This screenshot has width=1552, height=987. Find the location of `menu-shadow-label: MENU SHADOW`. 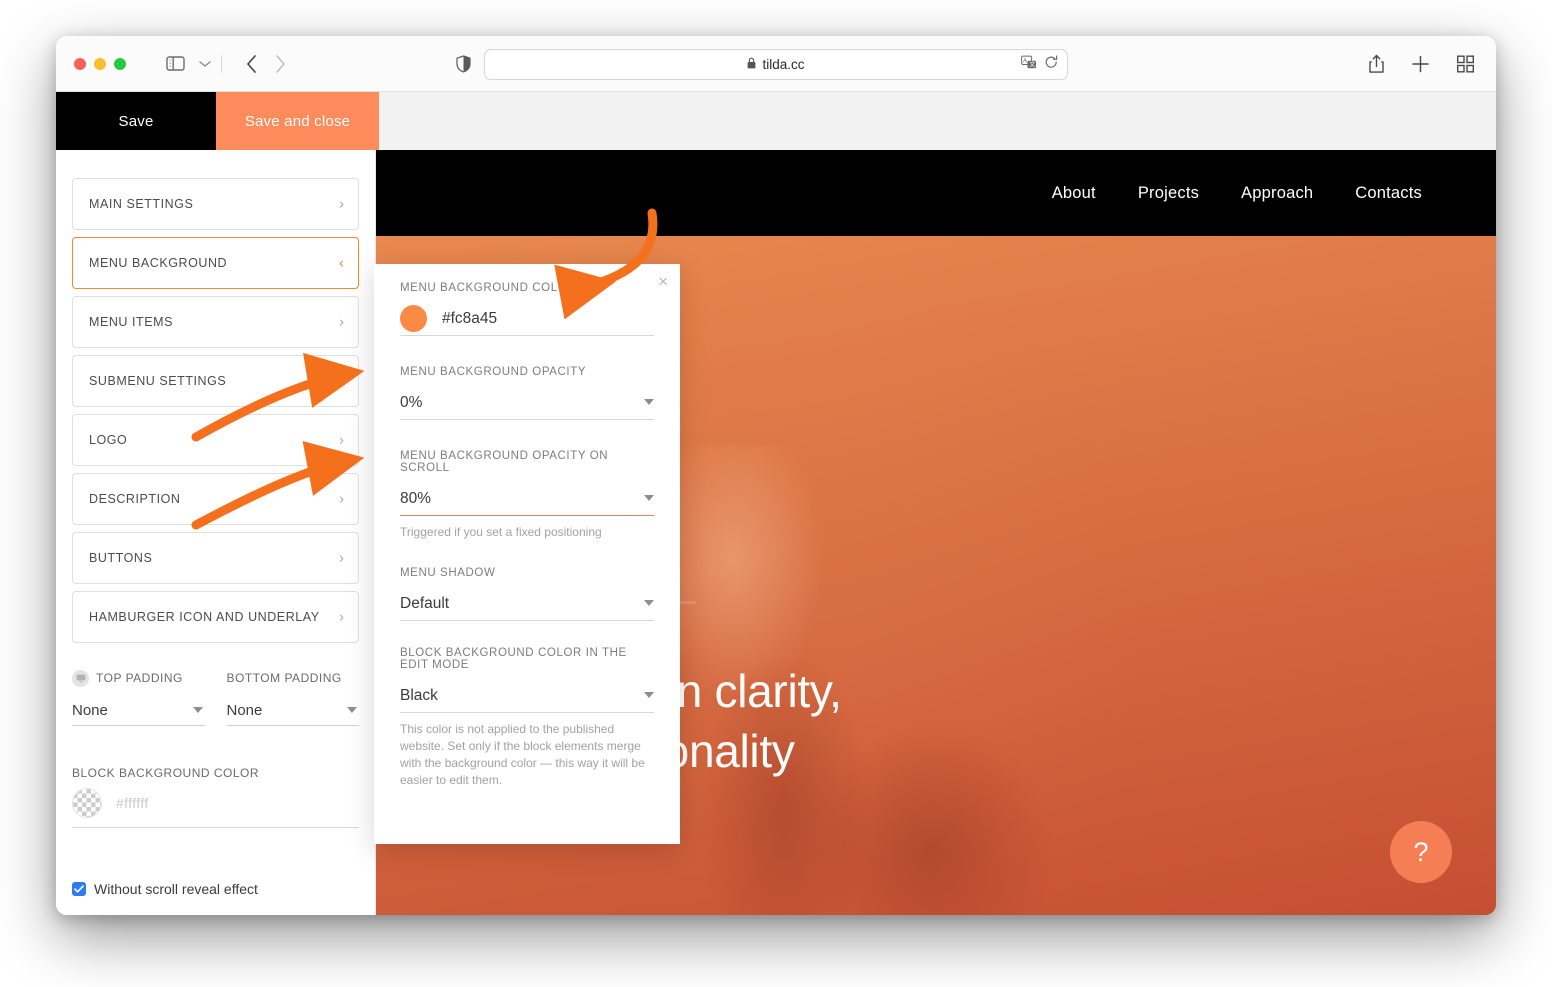

menu-shadow-label: MENU SHADOW is located at coordinates (448, 573).